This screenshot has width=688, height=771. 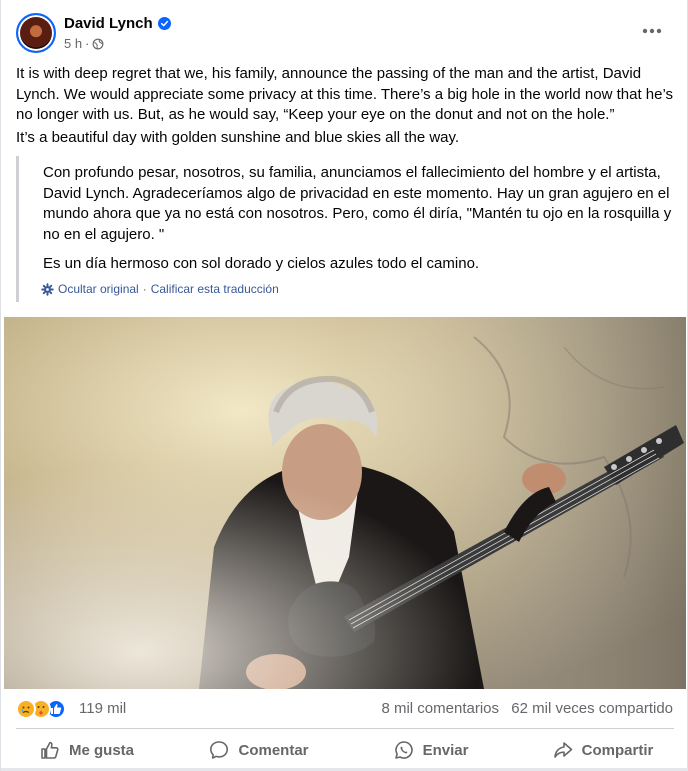 I want to click on more-horizontal-icon, so click(x=652, y=31).